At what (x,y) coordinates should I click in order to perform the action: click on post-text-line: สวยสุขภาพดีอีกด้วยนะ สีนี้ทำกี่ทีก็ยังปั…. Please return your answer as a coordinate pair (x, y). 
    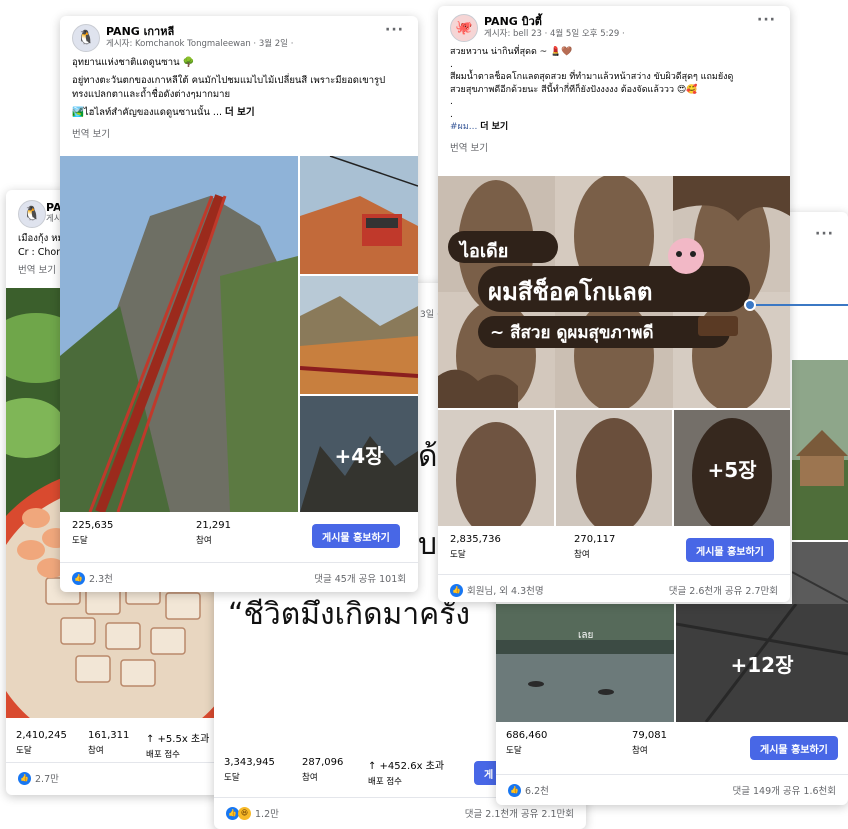
    Looking at the image, I should click on (574, 89).